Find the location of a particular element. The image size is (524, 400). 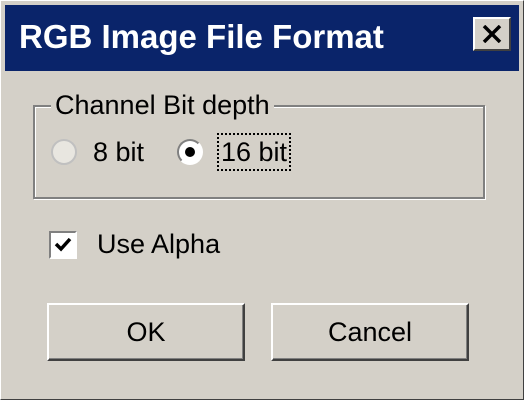

checkmark-icon is located at coordinates (63, 244).